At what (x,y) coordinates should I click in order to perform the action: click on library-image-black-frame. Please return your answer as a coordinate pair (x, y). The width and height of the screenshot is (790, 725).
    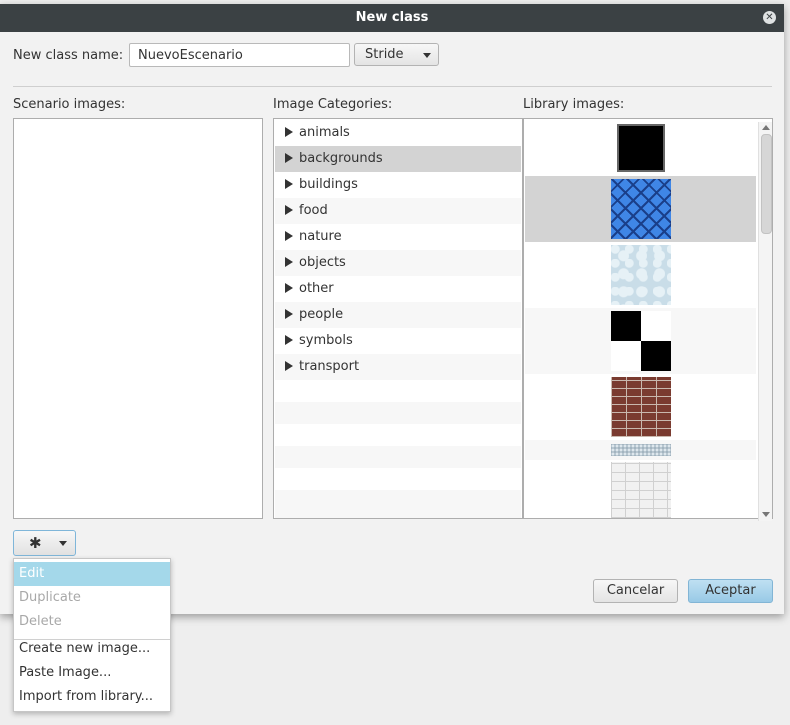
    Looking at the image, I should click on (640, 148).